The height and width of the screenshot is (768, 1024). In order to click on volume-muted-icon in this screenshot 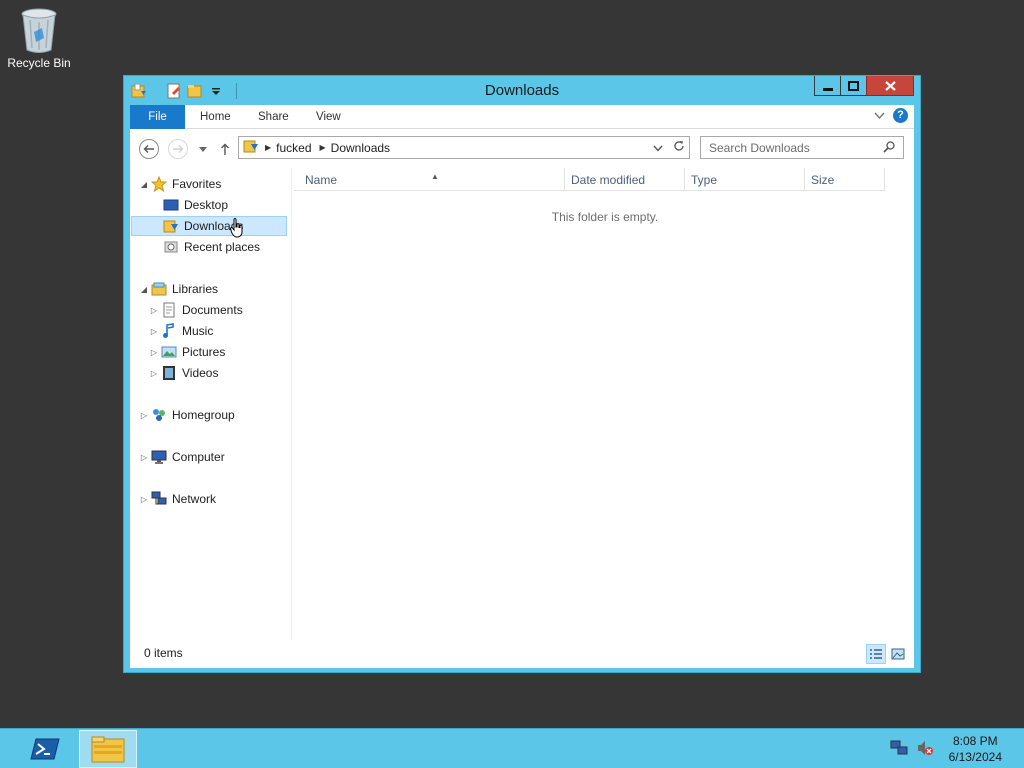, I will do `click(925, 749)`.